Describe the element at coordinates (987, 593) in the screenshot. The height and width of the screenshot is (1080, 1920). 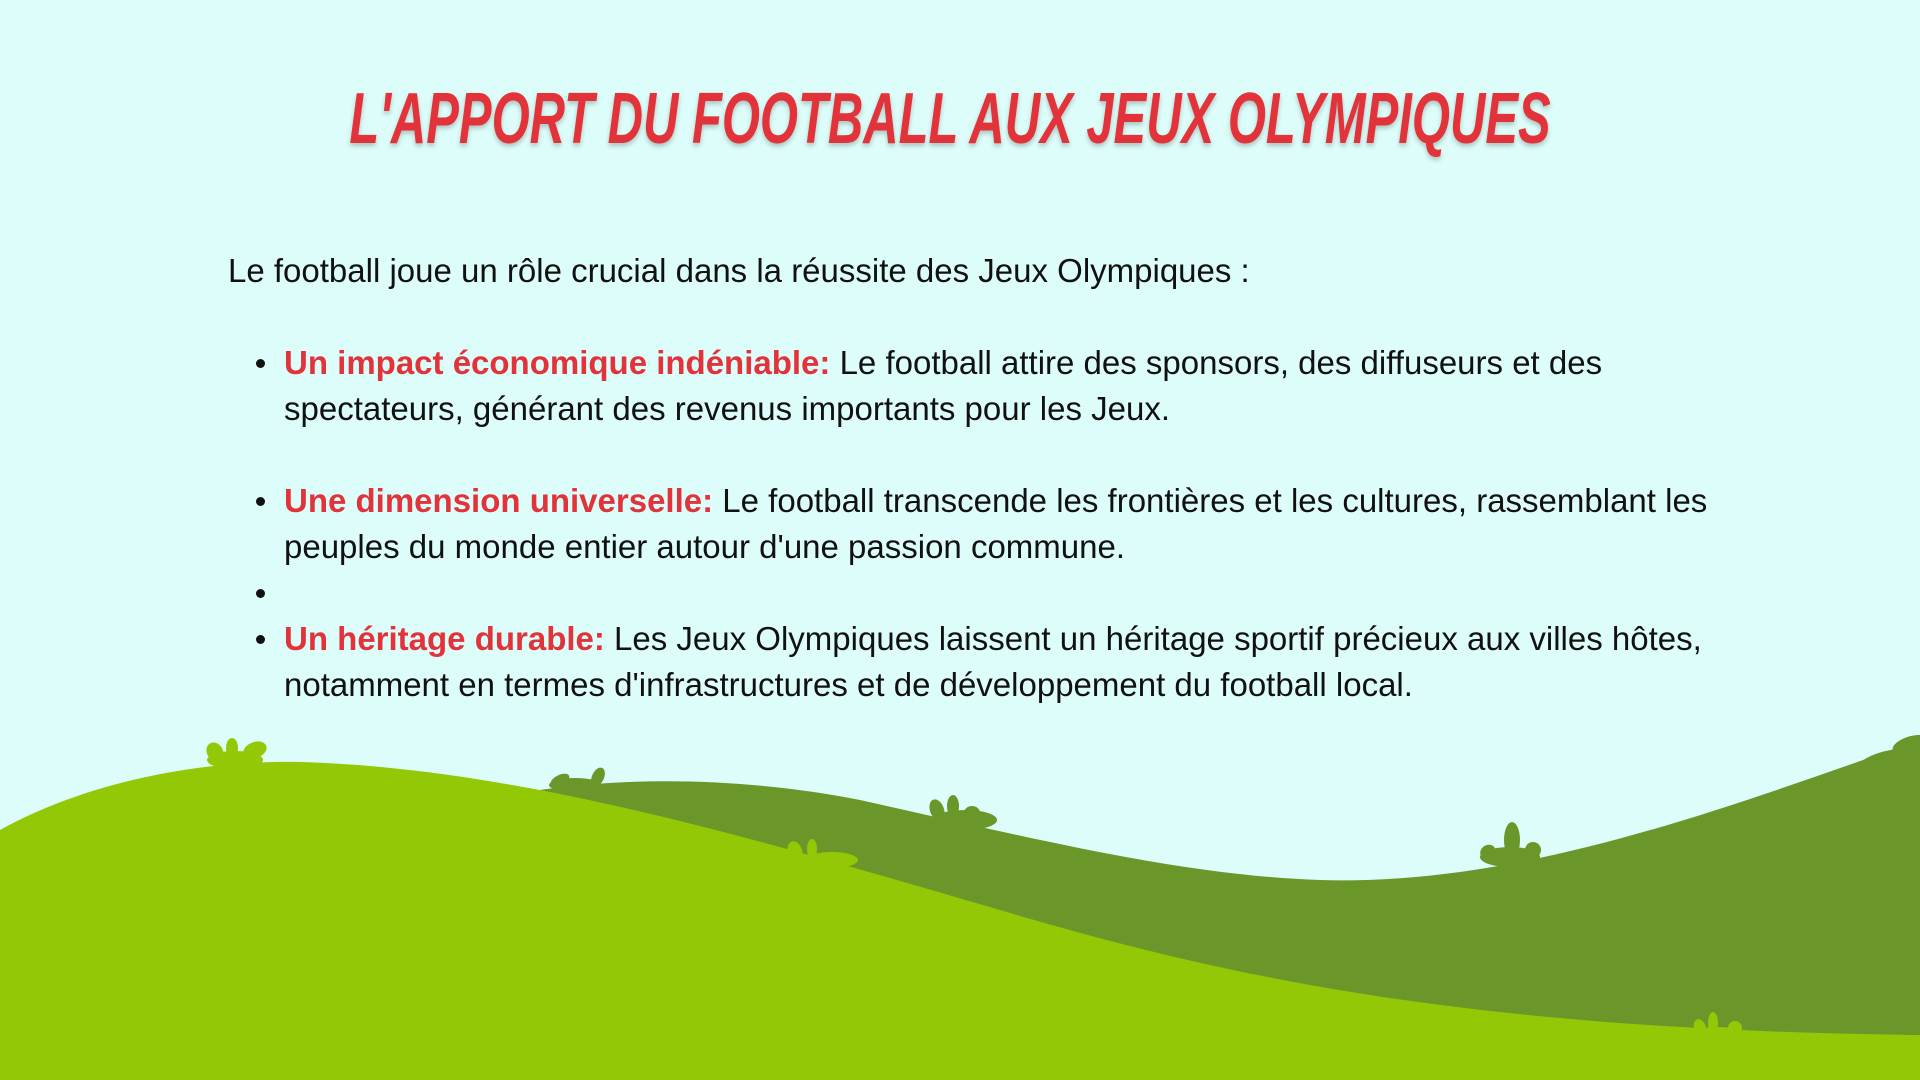
I see `bullet-item-empty` at that location.